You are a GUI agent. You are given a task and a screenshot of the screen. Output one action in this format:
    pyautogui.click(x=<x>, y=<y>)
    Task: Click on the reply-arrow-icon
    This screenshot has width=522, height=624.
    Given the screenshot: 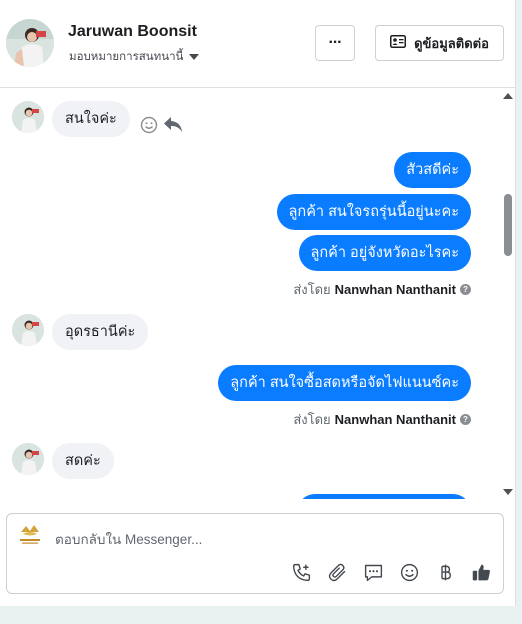 What is the action you would take?
    pyautogui.click(x=173, y=126)
    